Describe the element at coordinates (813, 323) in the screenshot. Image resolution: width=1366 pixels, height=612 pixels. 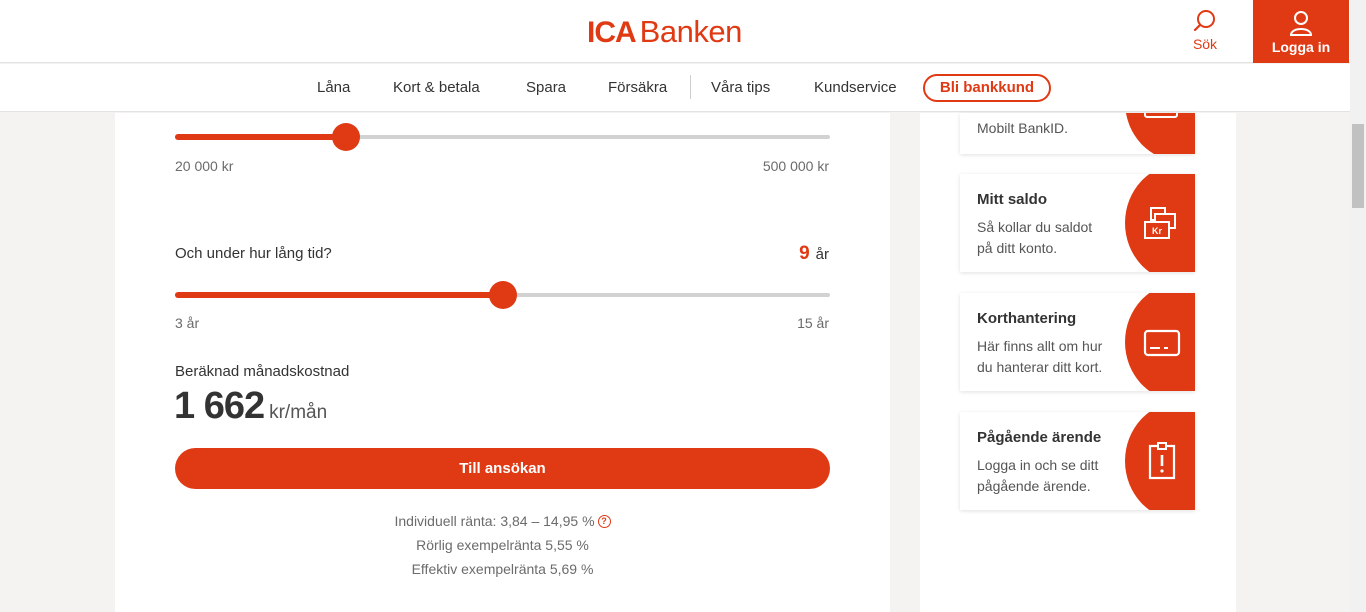
I see `term-max-label: 15 år` at that location.